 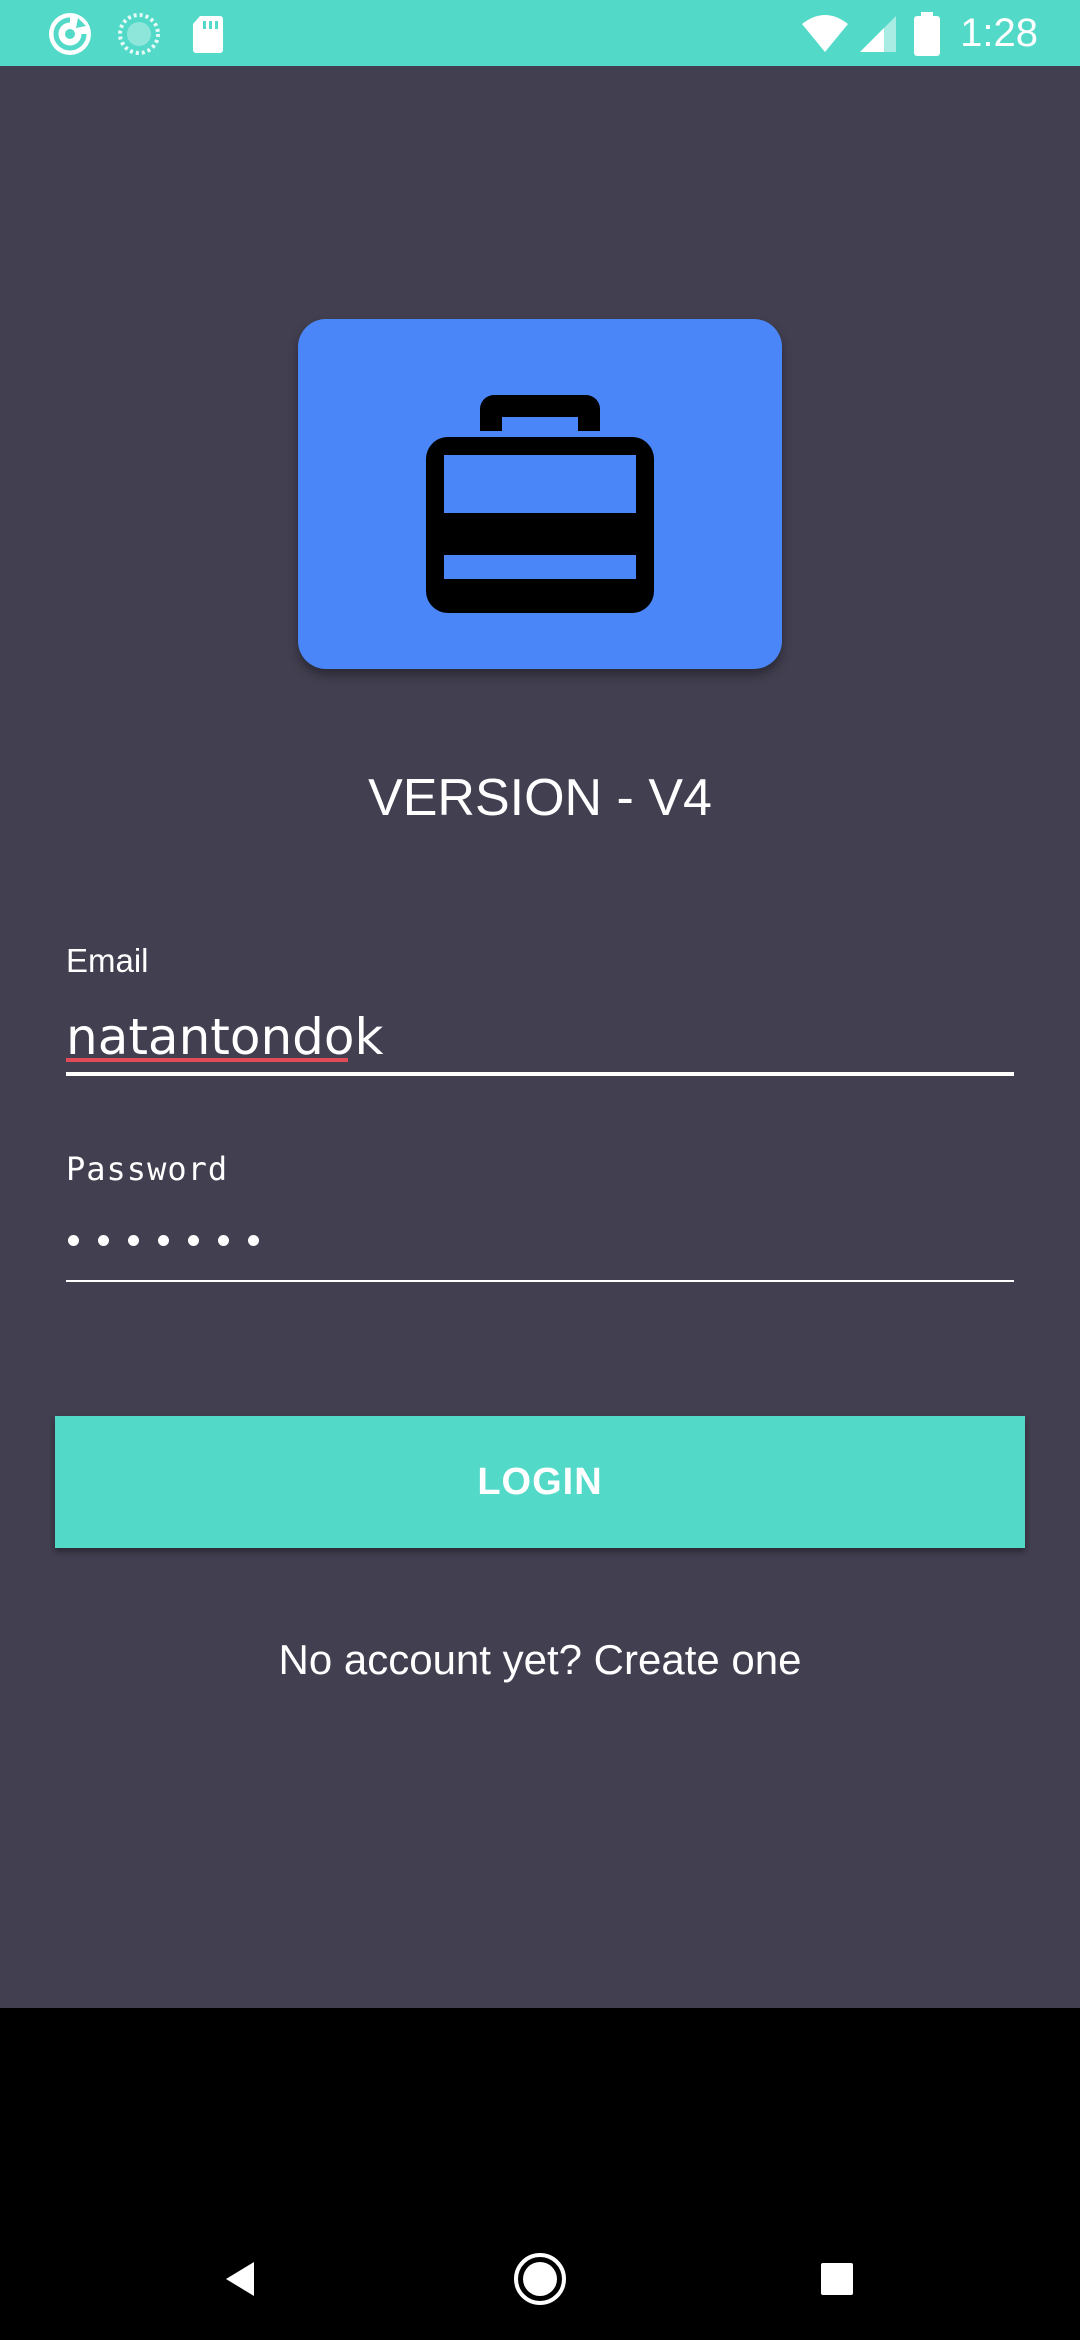 What do you see at coordinates (241, 2279) in the screenshot?
I see `back-icon` at bounding box center [241, 2279].